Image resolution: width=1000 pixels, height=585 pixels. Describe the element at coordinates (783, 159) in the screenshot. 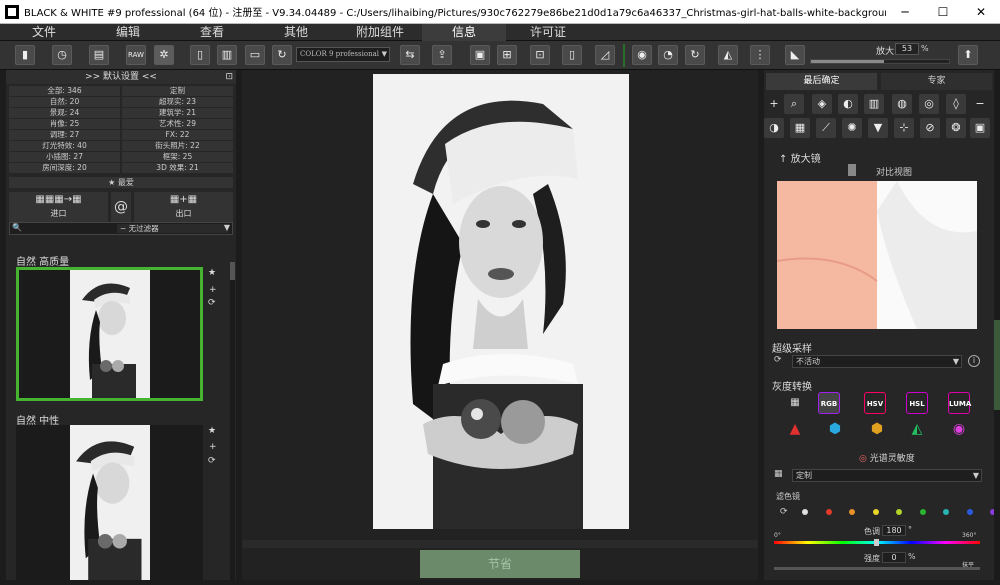

I see `collapse-arrow-icon: ↑` at that location.